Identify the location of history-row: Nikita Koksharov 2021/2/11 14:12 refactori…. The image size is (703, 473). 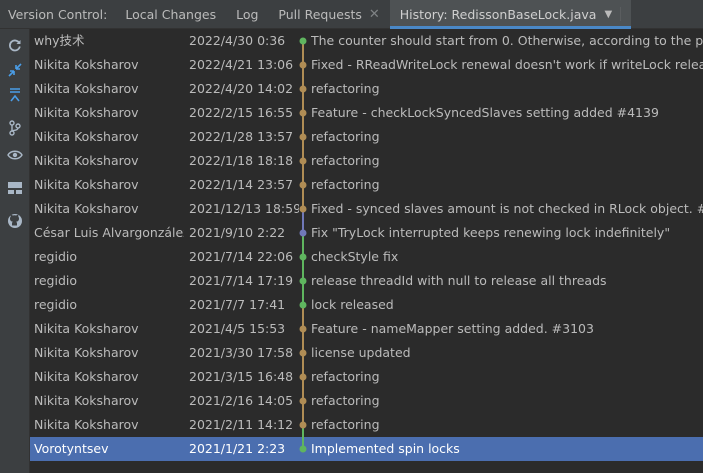
(366, 425).